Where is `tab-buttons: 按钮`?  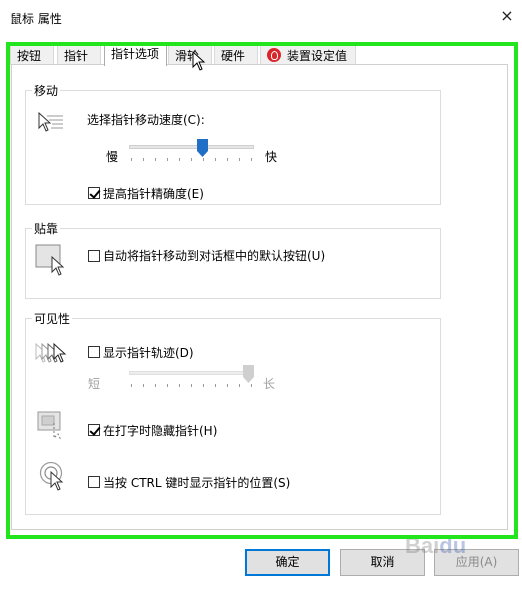 tab-buttons: 按钮 is located at coordinates (32, 55).